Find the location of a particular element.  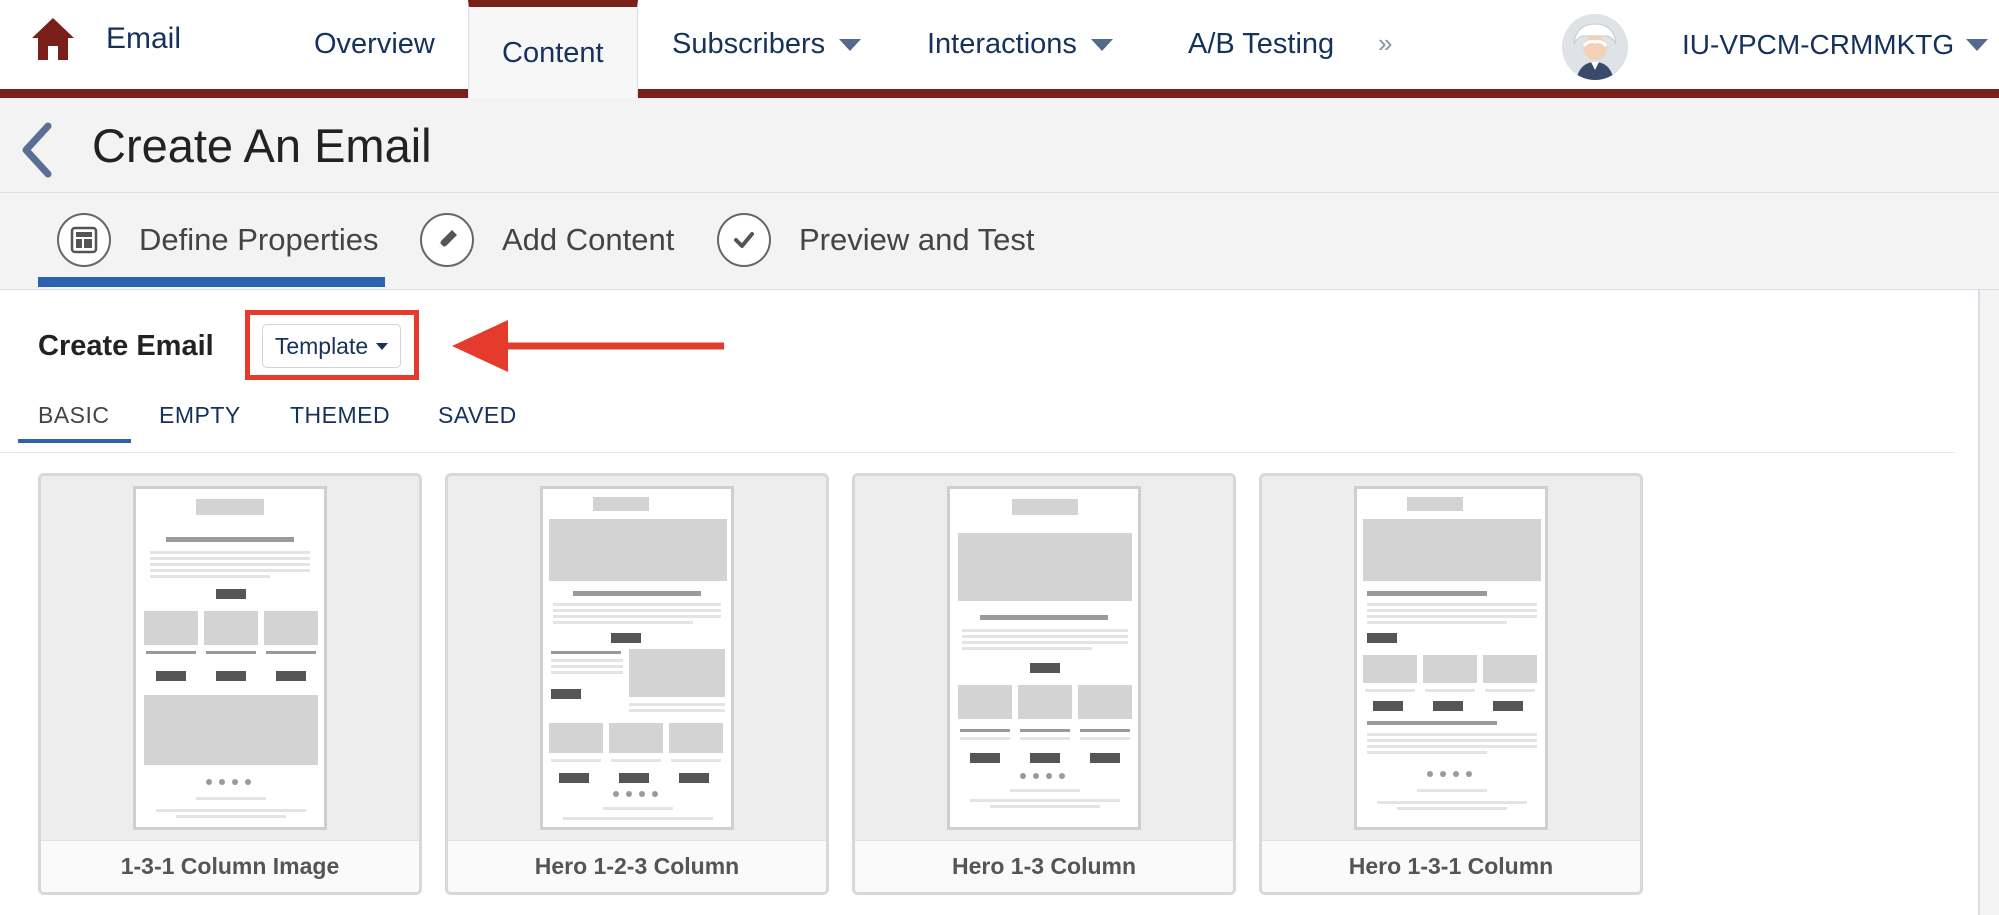

nav-subscribers-label: Subscribers is located at coordinates (749, 44).